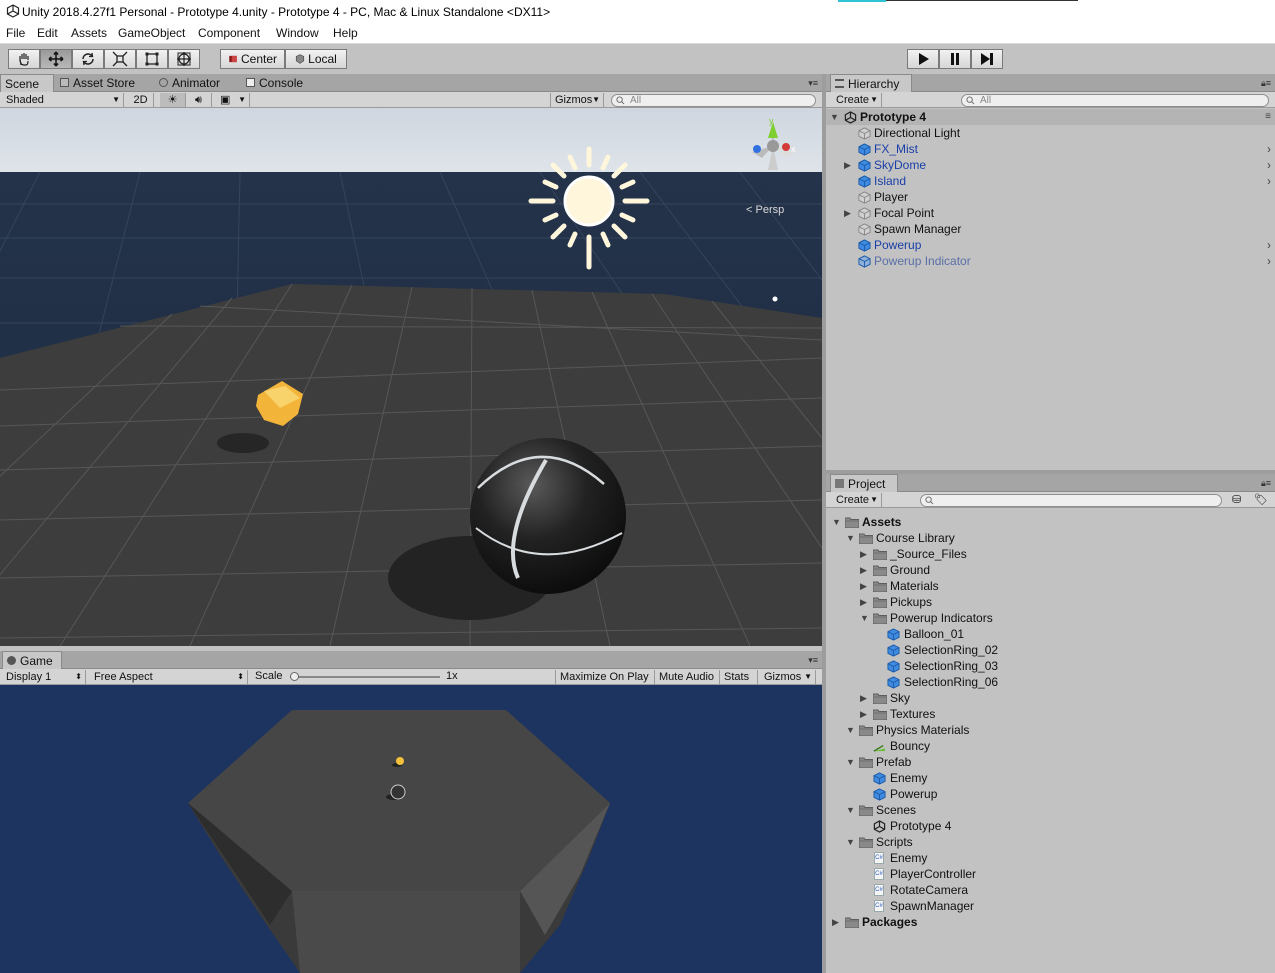 The width and height of the screenshot is (1275, 973). What do you see at coordinates (1236, 499) in the screenshot?
I see `filter-by-type-icon: ⛁` at bounding box center [1236, 499].